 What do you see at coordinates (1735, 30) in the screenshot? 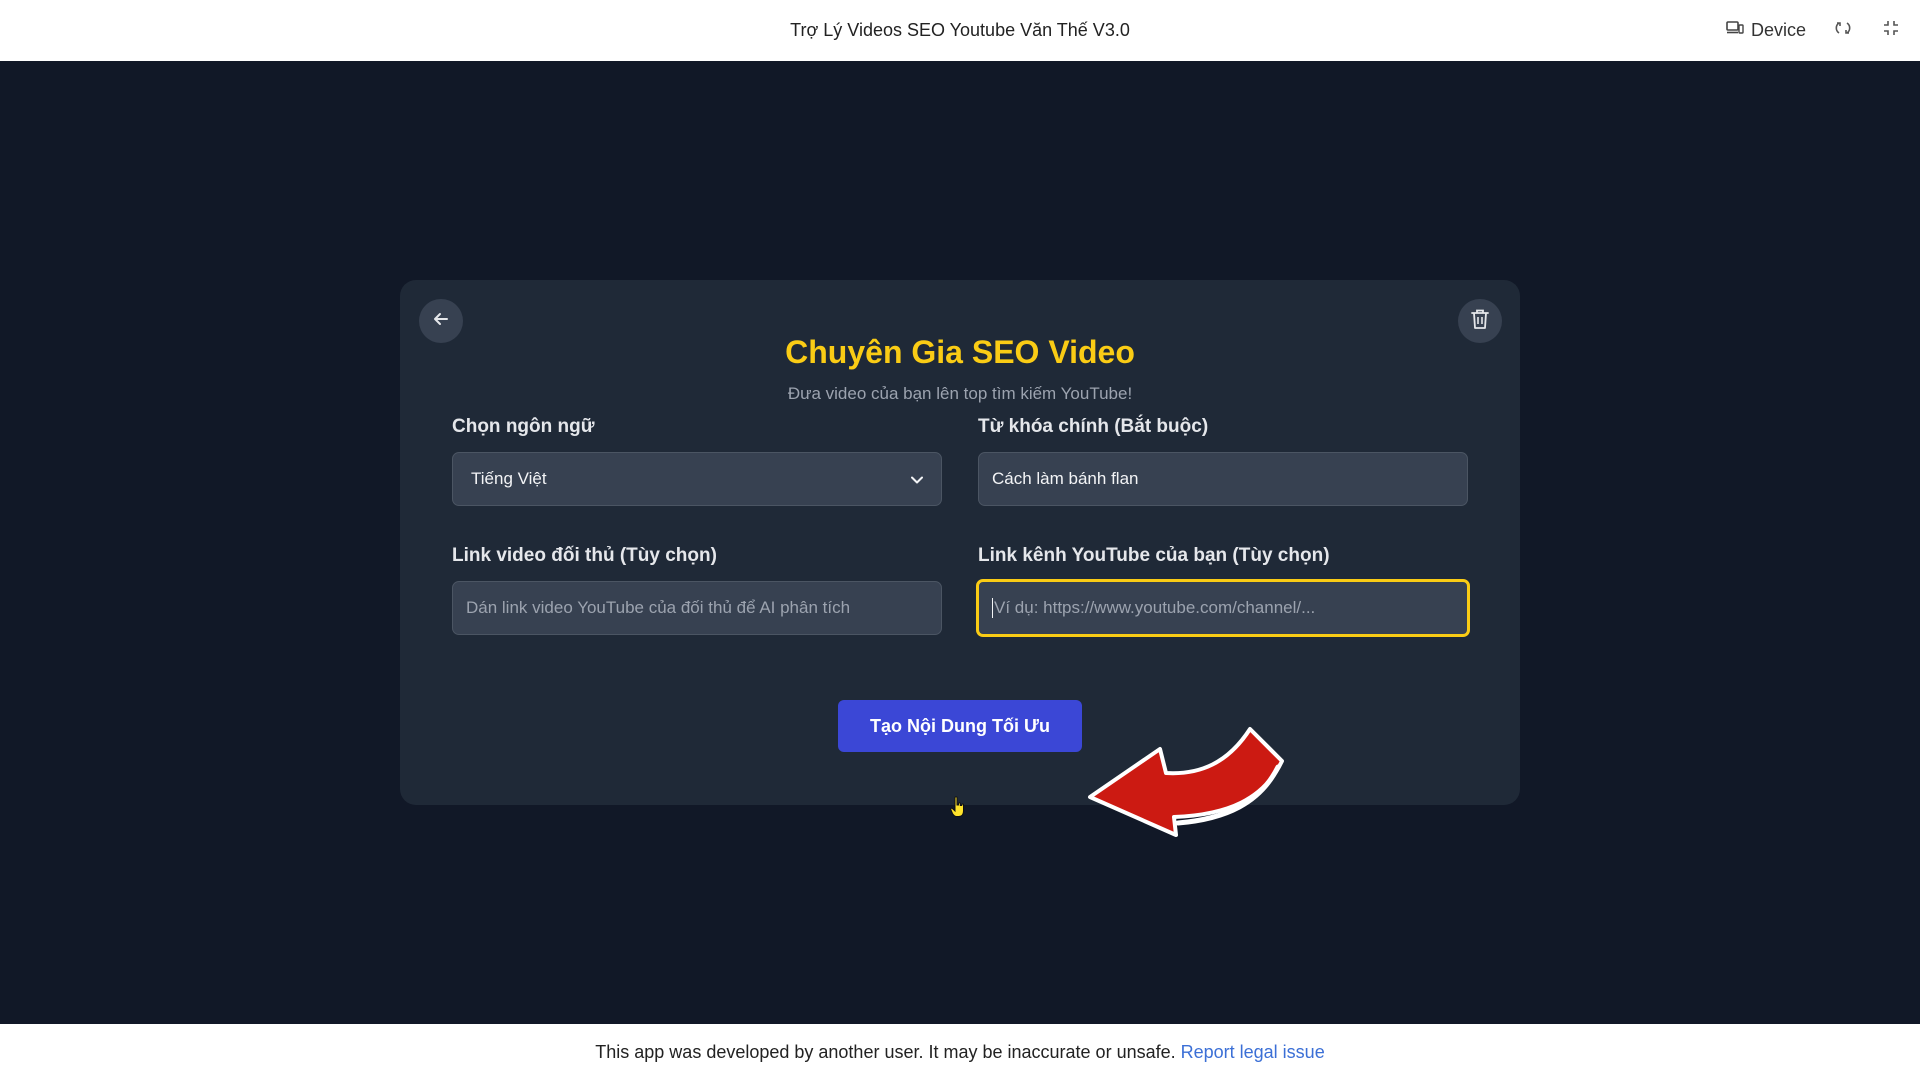
I see `device-icon` at bounding box center [1735, 30].